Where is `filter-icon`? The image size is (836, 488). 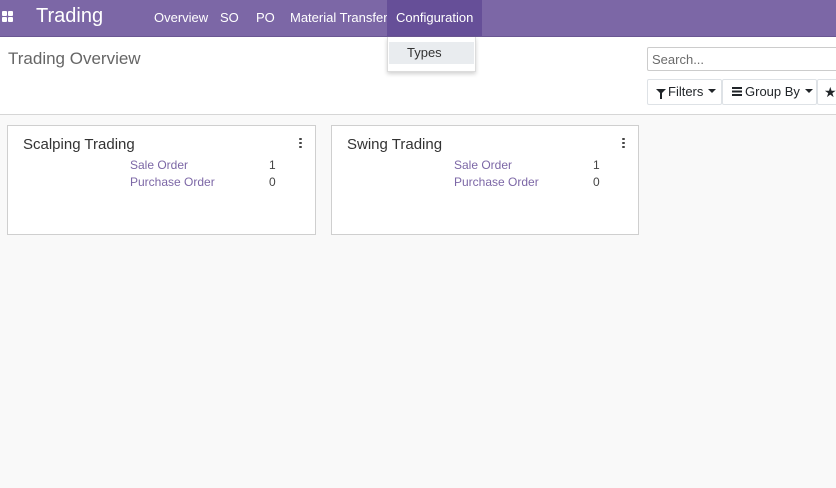 filter-icon is located at coordinates (661, 94).